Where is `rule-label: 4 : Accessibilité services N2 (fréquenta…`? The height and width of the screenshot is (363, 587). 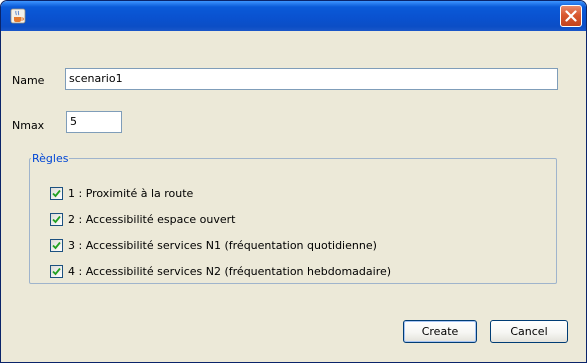
rule-label: 4 : Accessibilité services N2 (fréquenta… is located at coordinates (230, 271).